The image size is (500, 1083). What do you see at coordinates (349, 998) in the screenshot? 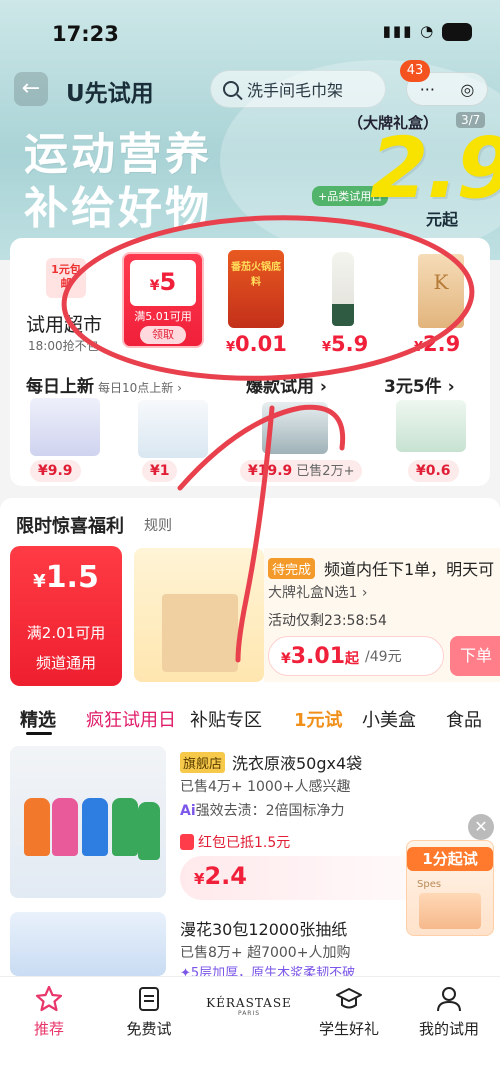
I see `graduation-cap-icon` at bounding box center [349, 998].